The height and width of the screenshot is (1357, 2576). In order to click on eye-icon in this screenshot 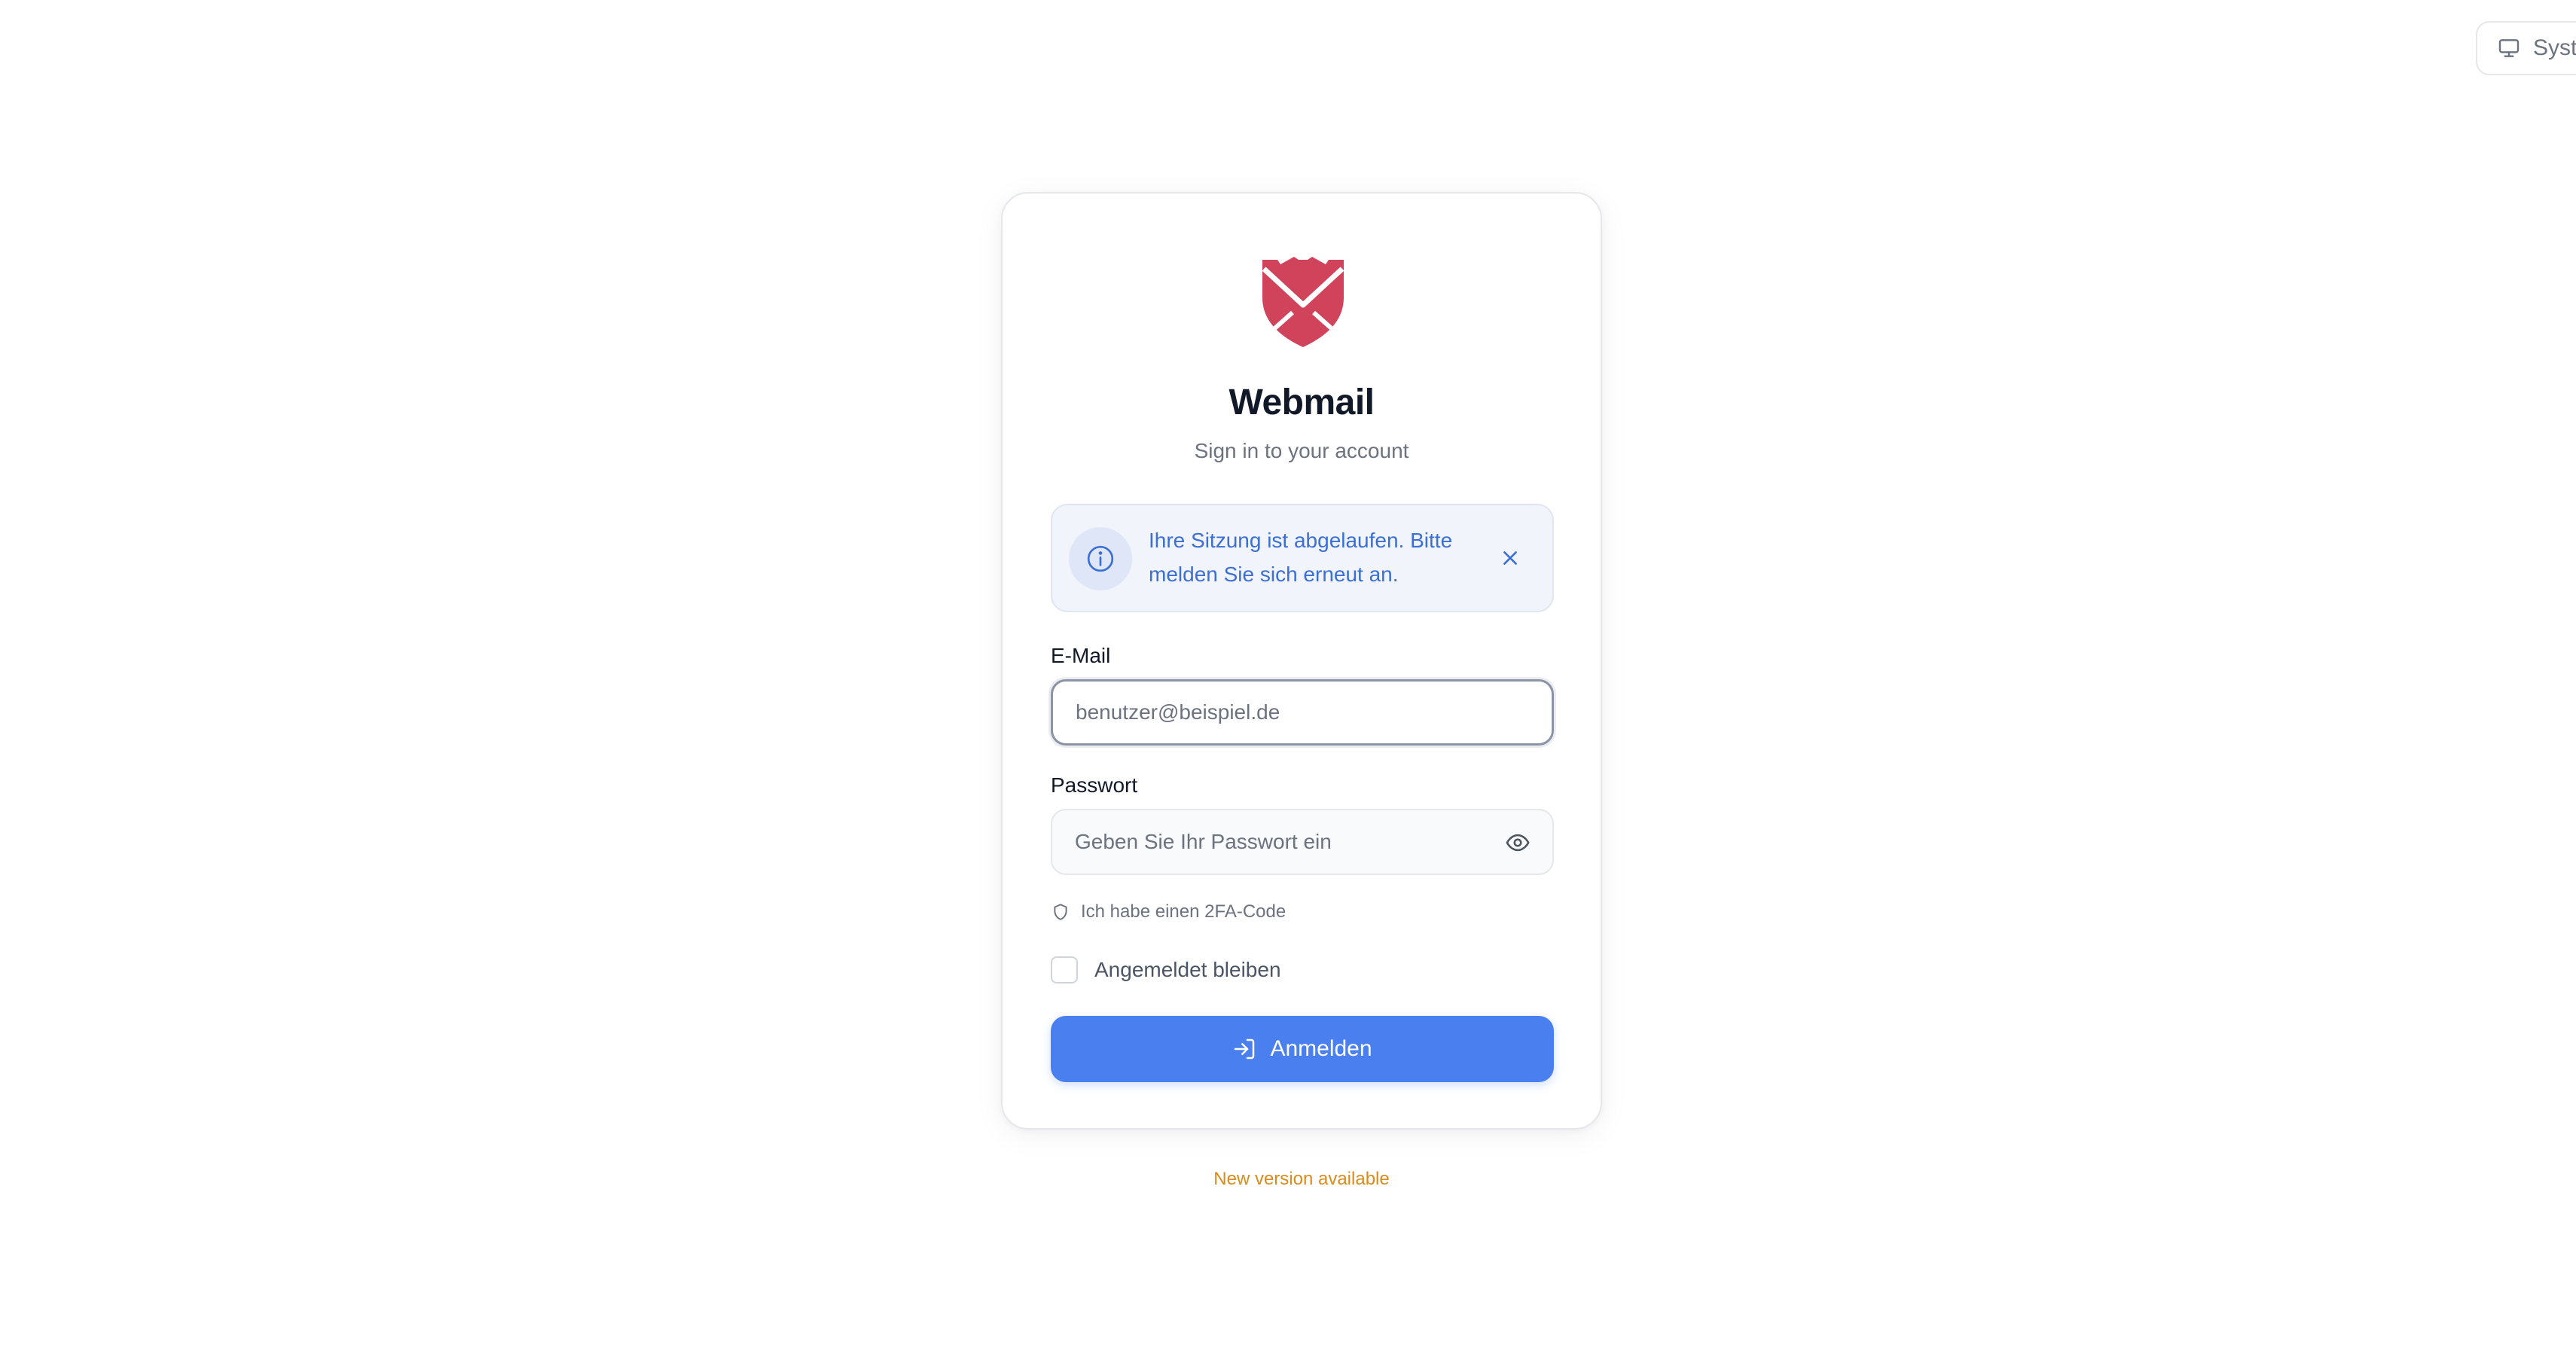, I will do `click(1518, 842)`.